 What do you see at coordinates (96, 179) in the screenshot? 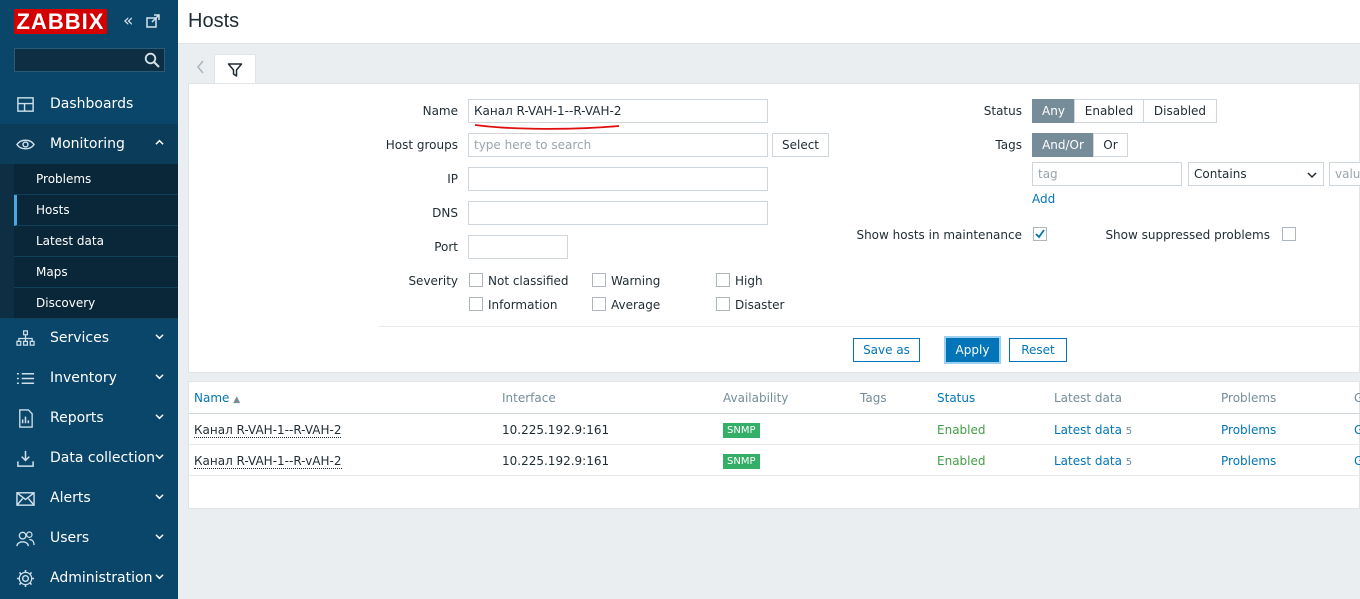
I see `sub-item-problems: Problems` at bounding box center [96, 179].